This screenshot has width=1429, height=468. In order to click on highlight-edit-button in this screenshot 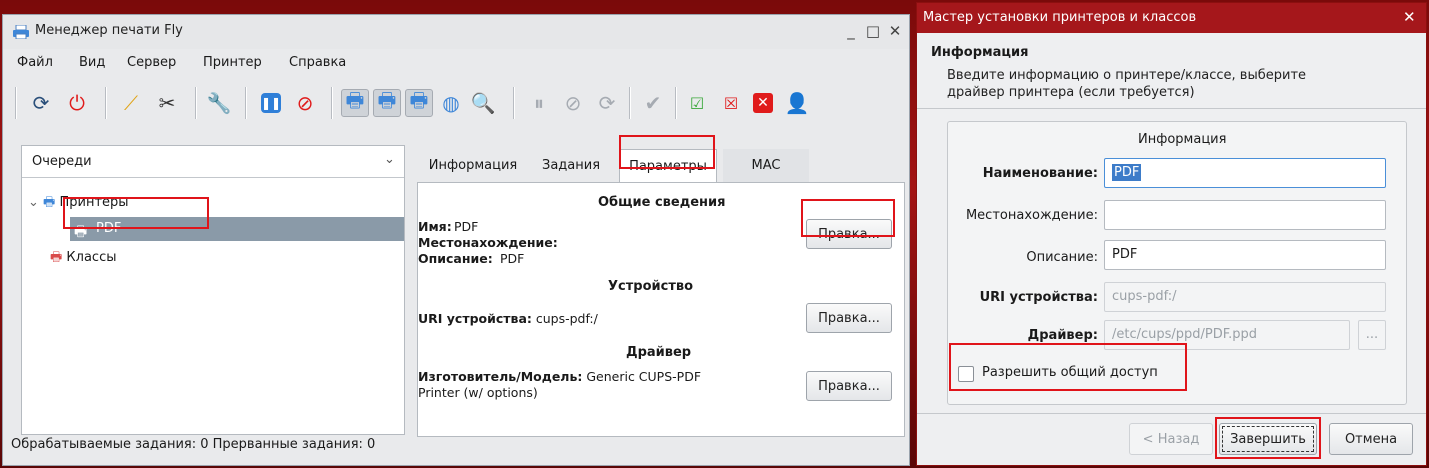, I will do `click(848, 218)`.